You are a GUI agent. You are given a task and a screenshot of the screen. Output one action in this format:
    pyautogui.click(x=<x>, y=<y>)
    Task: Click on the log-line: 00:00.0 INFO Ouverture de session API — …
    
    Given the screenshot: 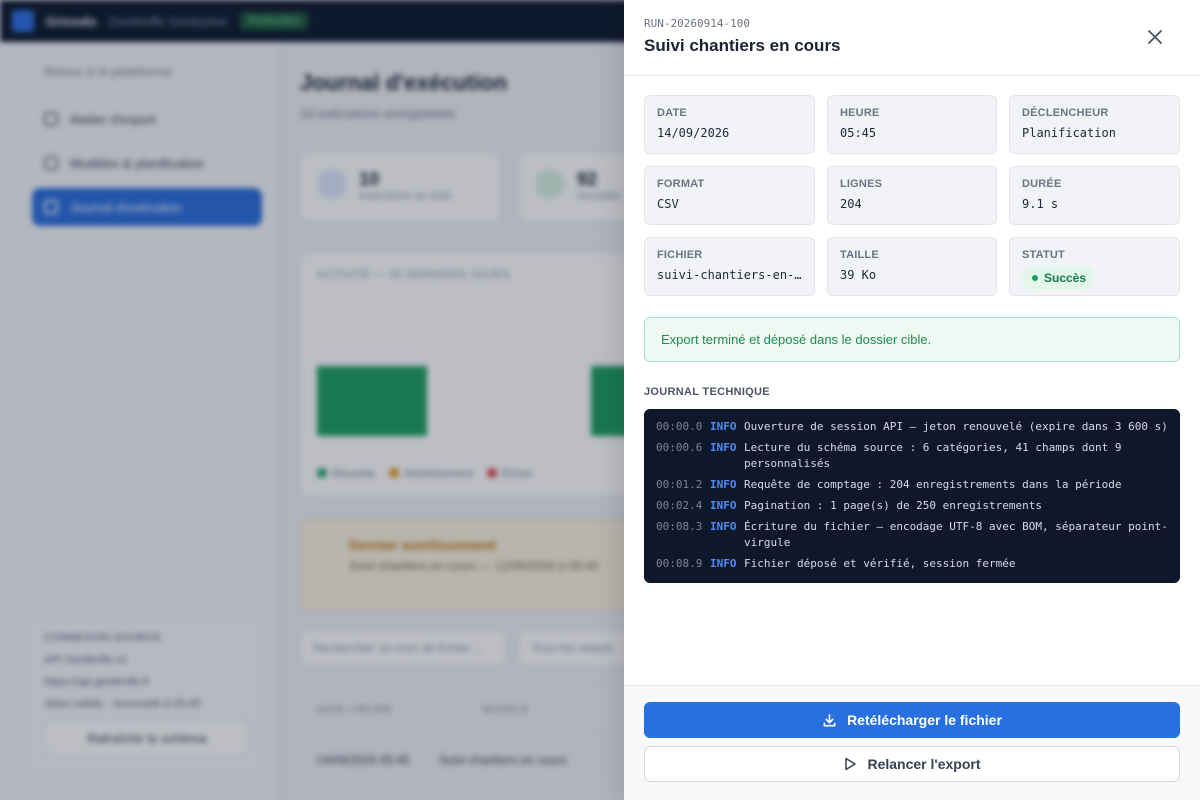 What is the action you would take?
    pyautogui.click(x=912, y=427)
    